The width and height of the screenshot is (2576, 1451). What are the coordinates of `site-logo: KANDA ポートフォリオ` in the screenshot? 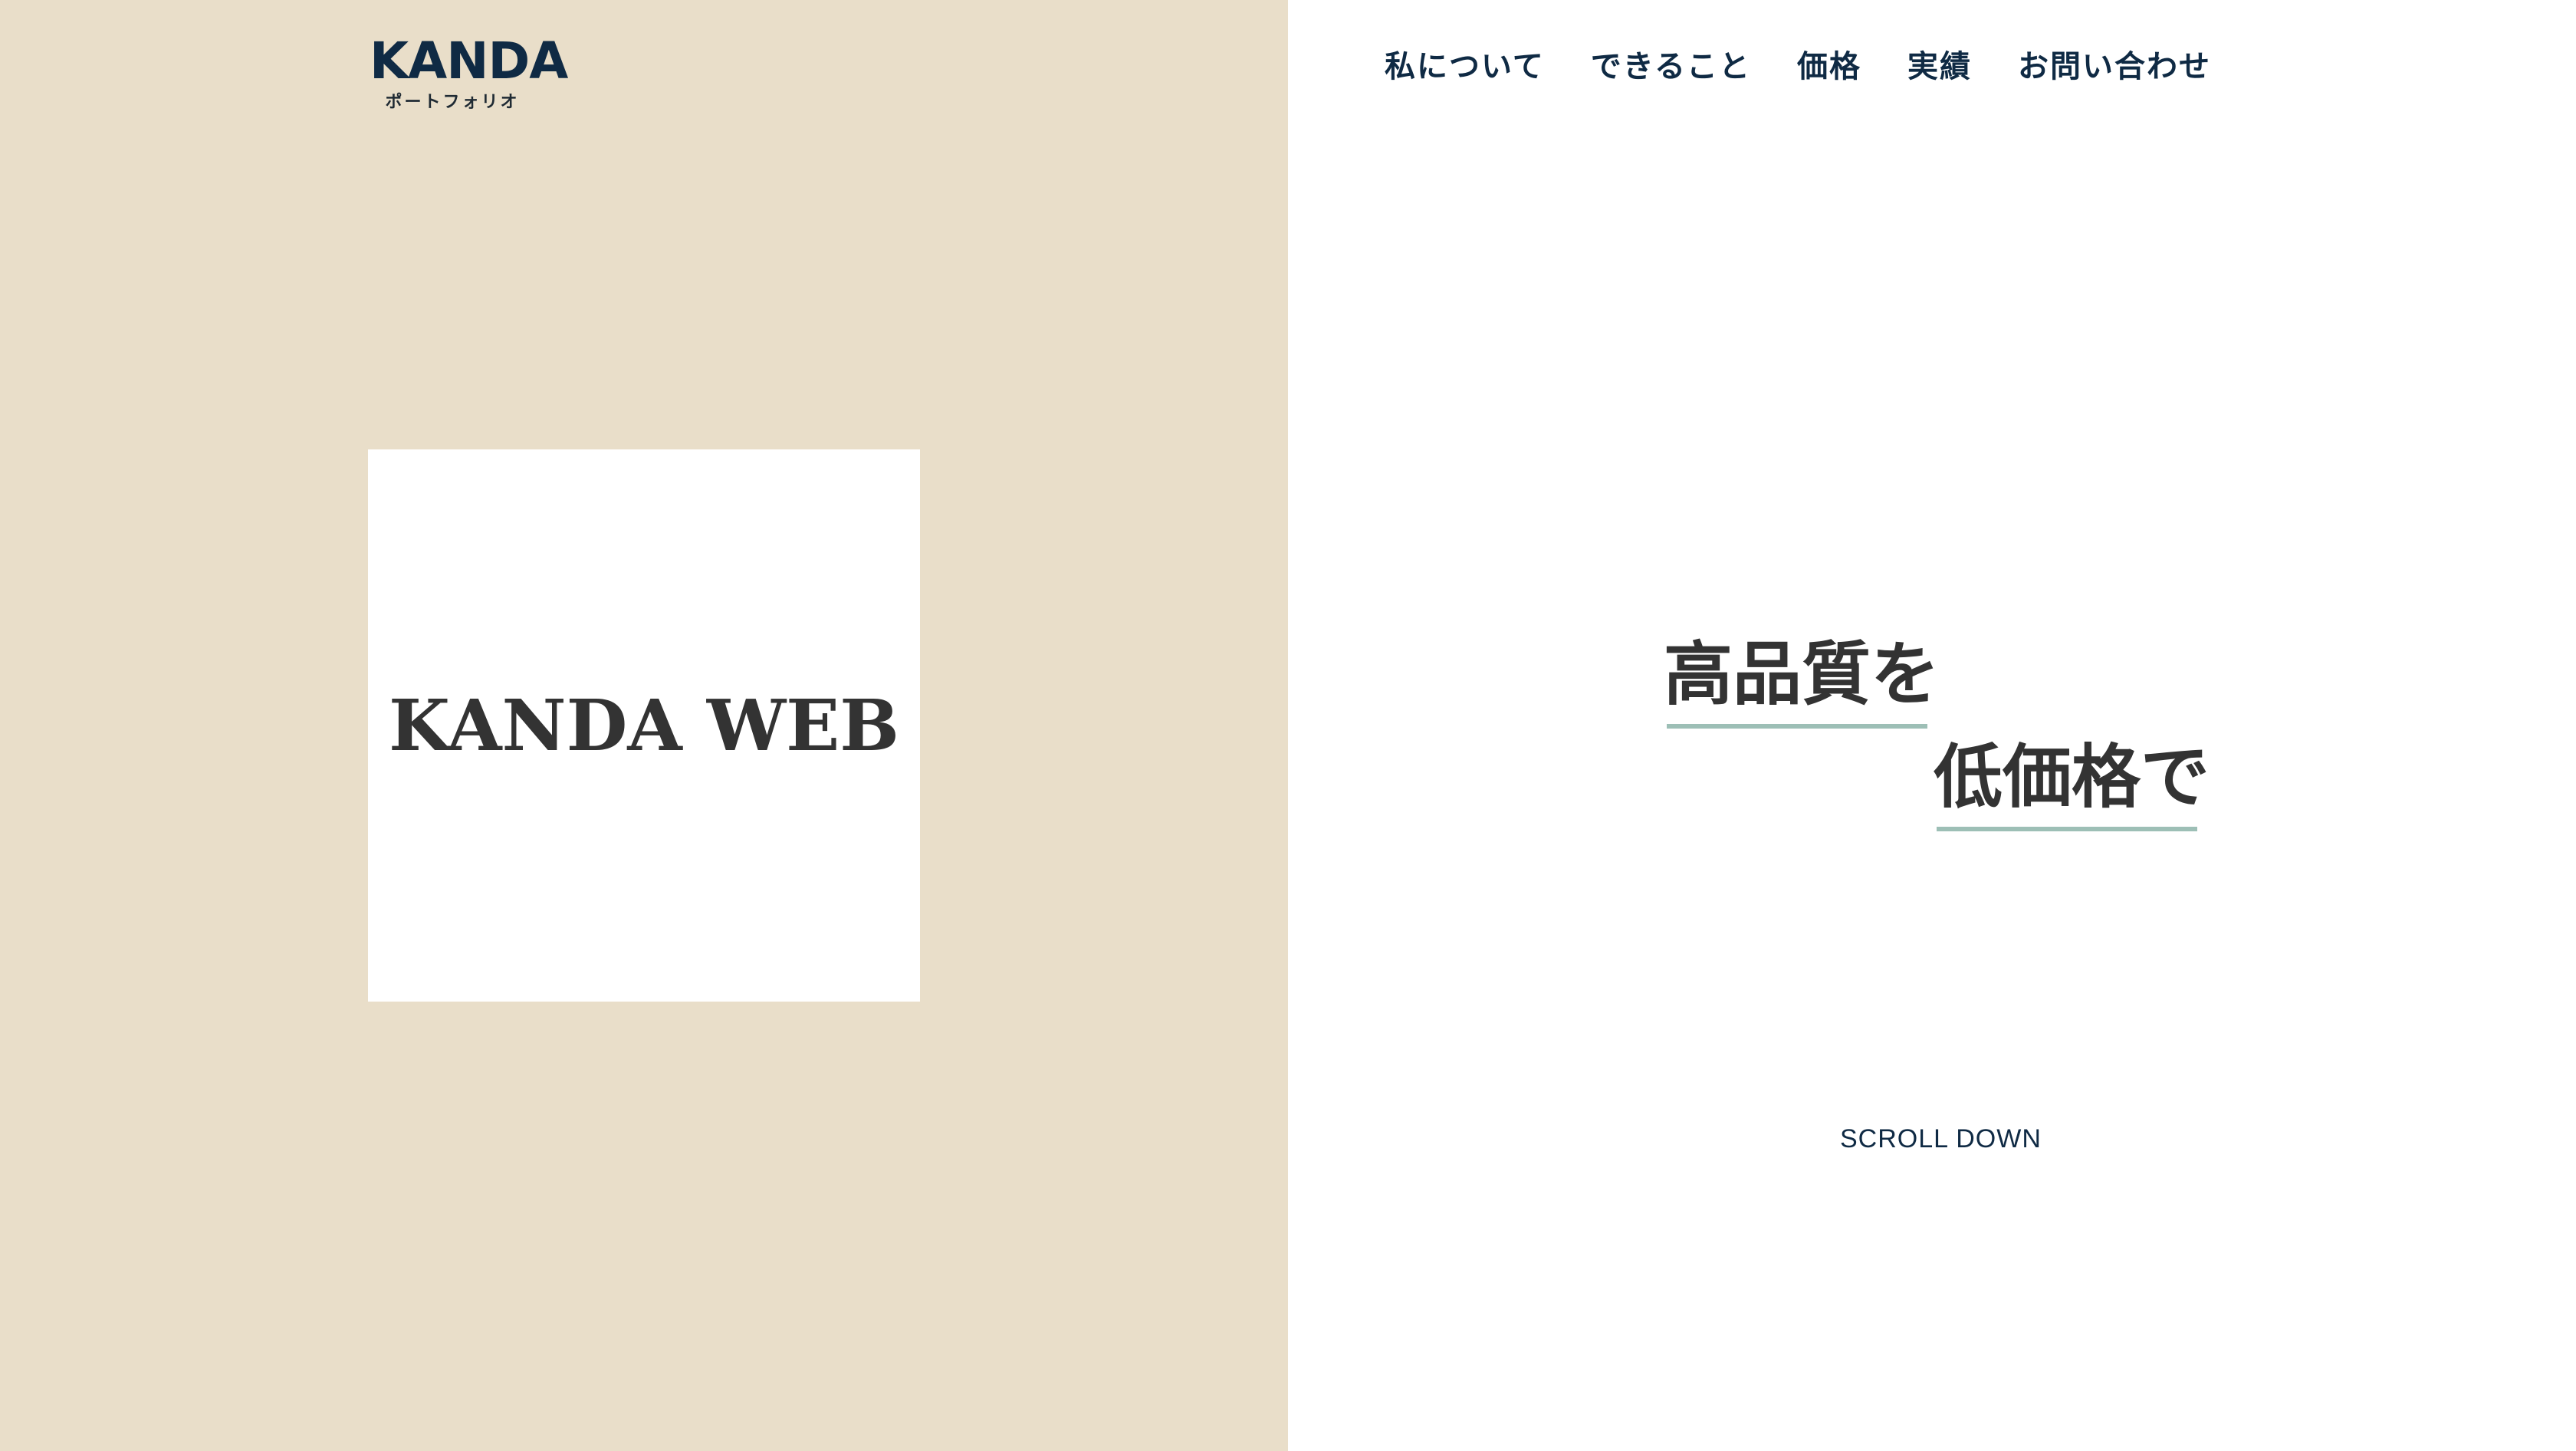 It's located at (469, 72).